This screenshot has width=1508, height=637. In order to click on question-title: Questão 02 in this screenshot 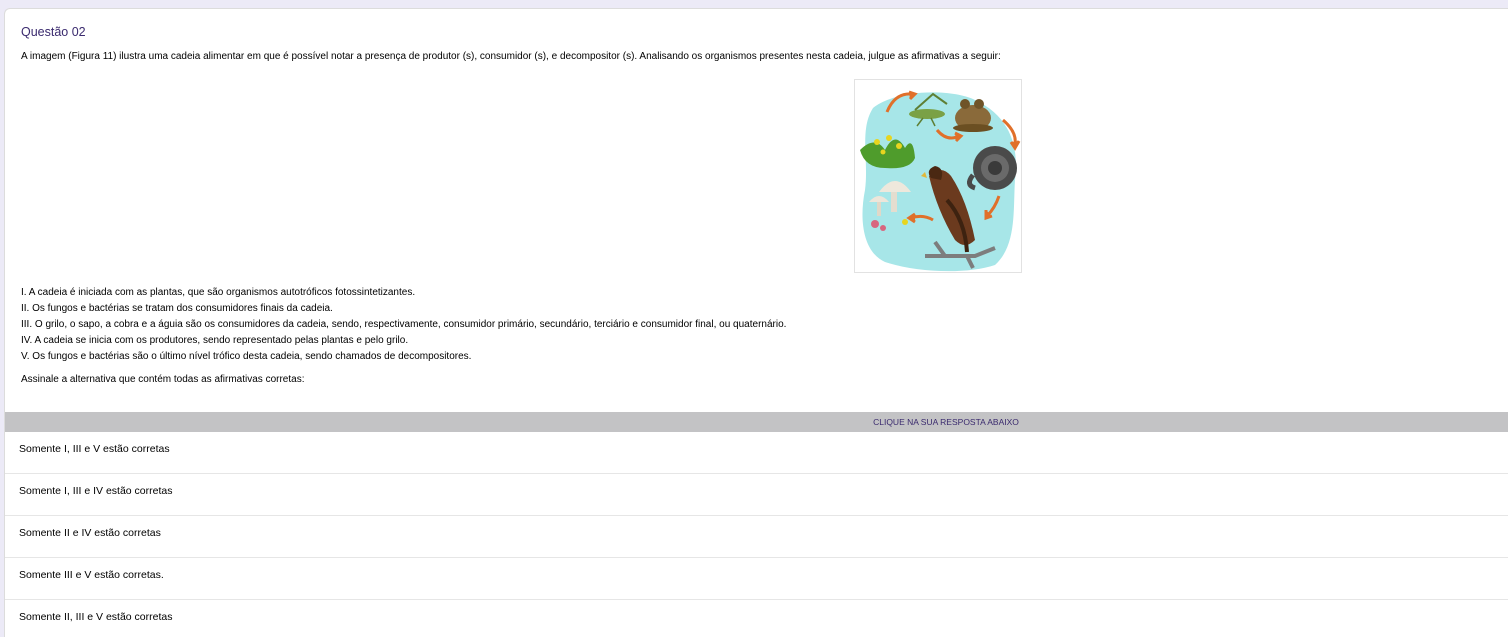, I will do `click(53, 32)`.